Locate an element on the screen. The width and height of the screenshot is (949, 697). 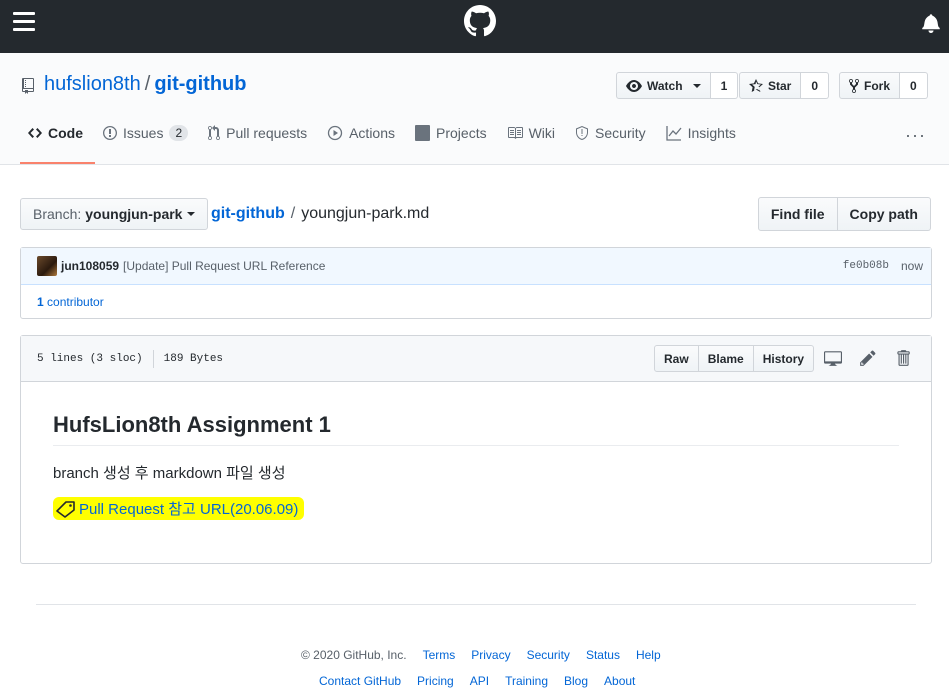
branch-label: Branch: is located at coordinates (57, 214).